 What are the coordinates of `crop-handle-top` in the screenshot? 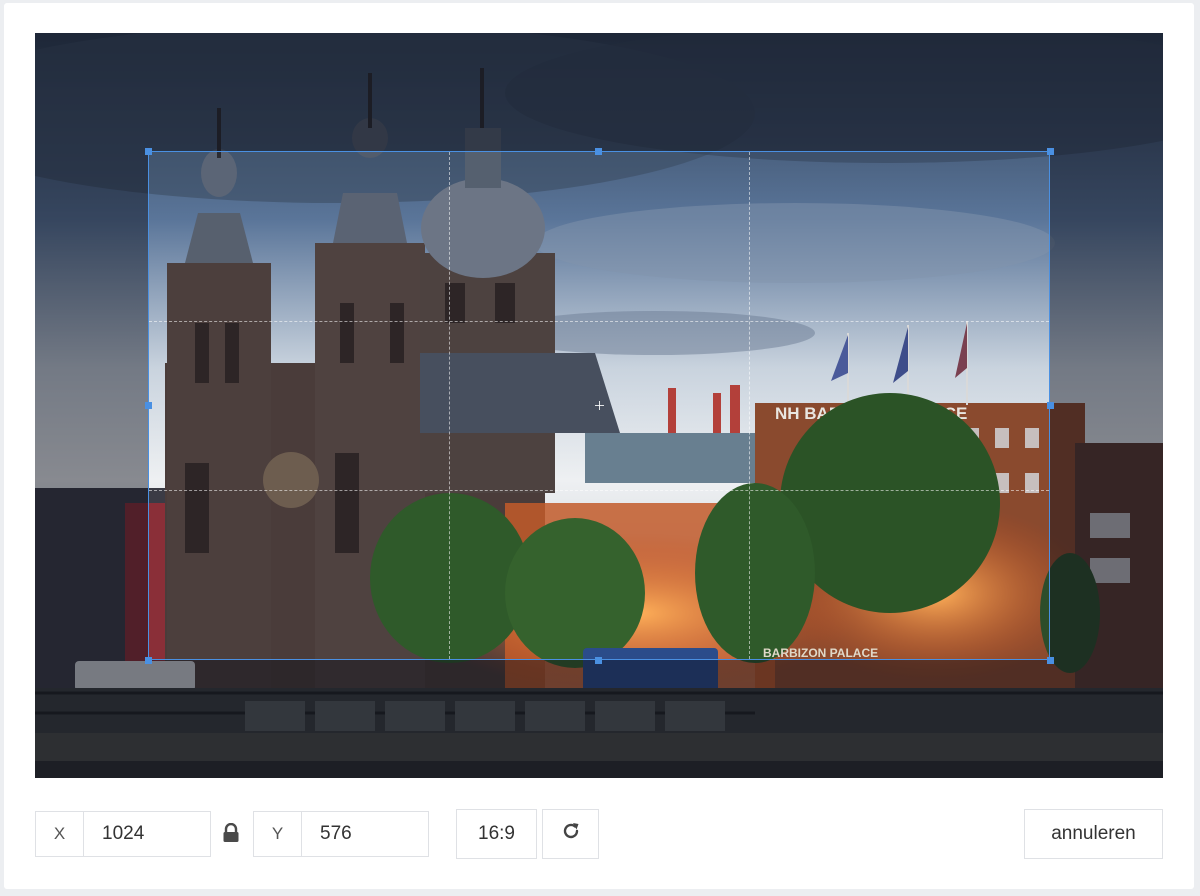 It's located at (598, 151).